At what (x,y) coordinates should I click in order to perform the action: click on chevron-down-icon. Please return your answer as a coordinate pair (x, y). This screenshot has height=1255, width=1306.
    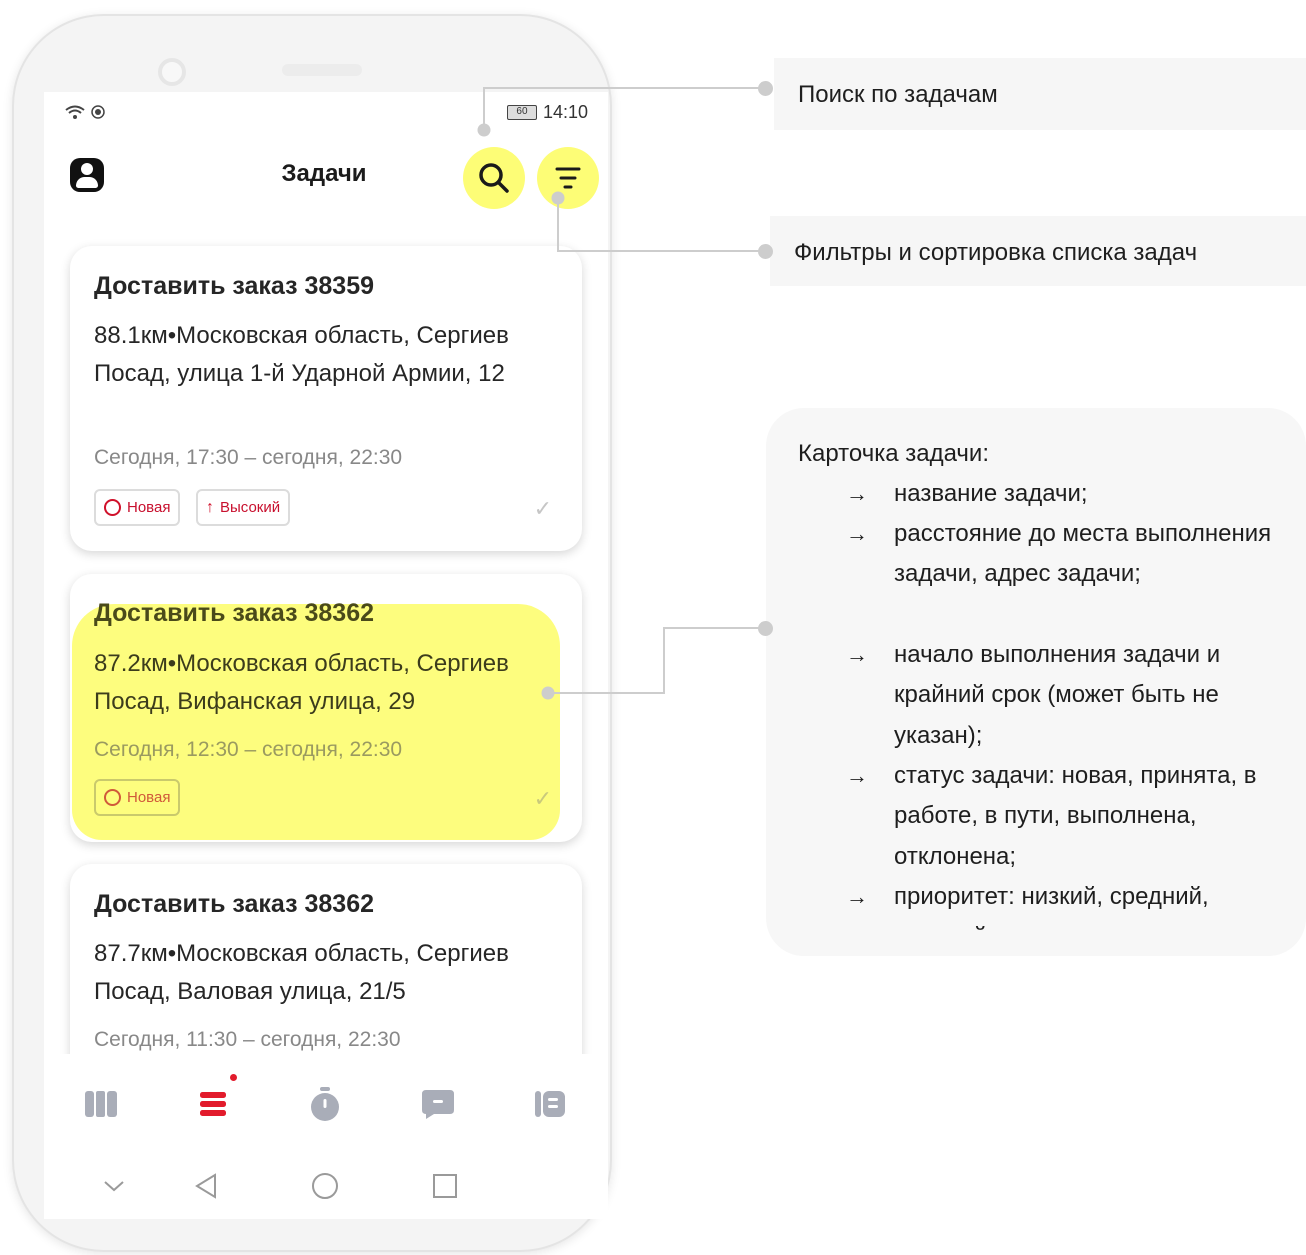
    Looking at the image, I should click on (114, 1186).